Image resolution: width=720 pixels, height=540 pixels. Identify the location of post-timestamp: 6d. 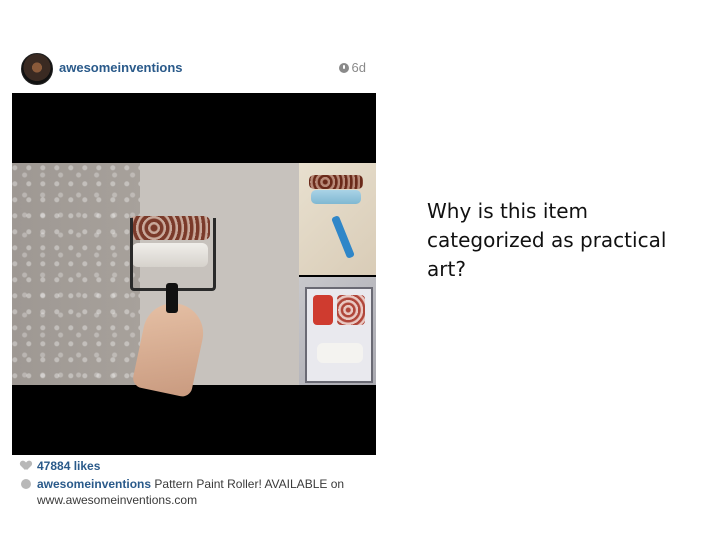
(352, 67).